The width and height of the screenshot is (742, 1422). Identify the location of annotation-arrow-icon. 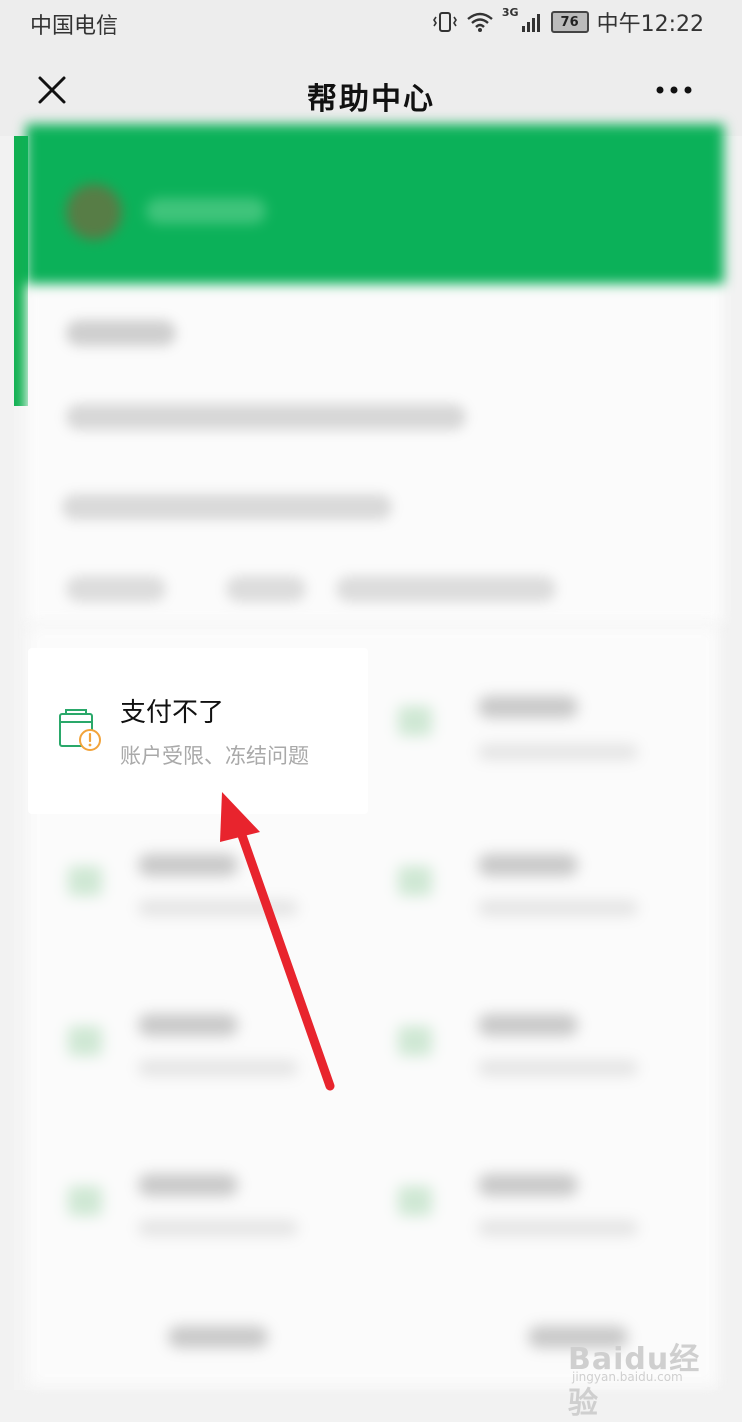
(277, 941).